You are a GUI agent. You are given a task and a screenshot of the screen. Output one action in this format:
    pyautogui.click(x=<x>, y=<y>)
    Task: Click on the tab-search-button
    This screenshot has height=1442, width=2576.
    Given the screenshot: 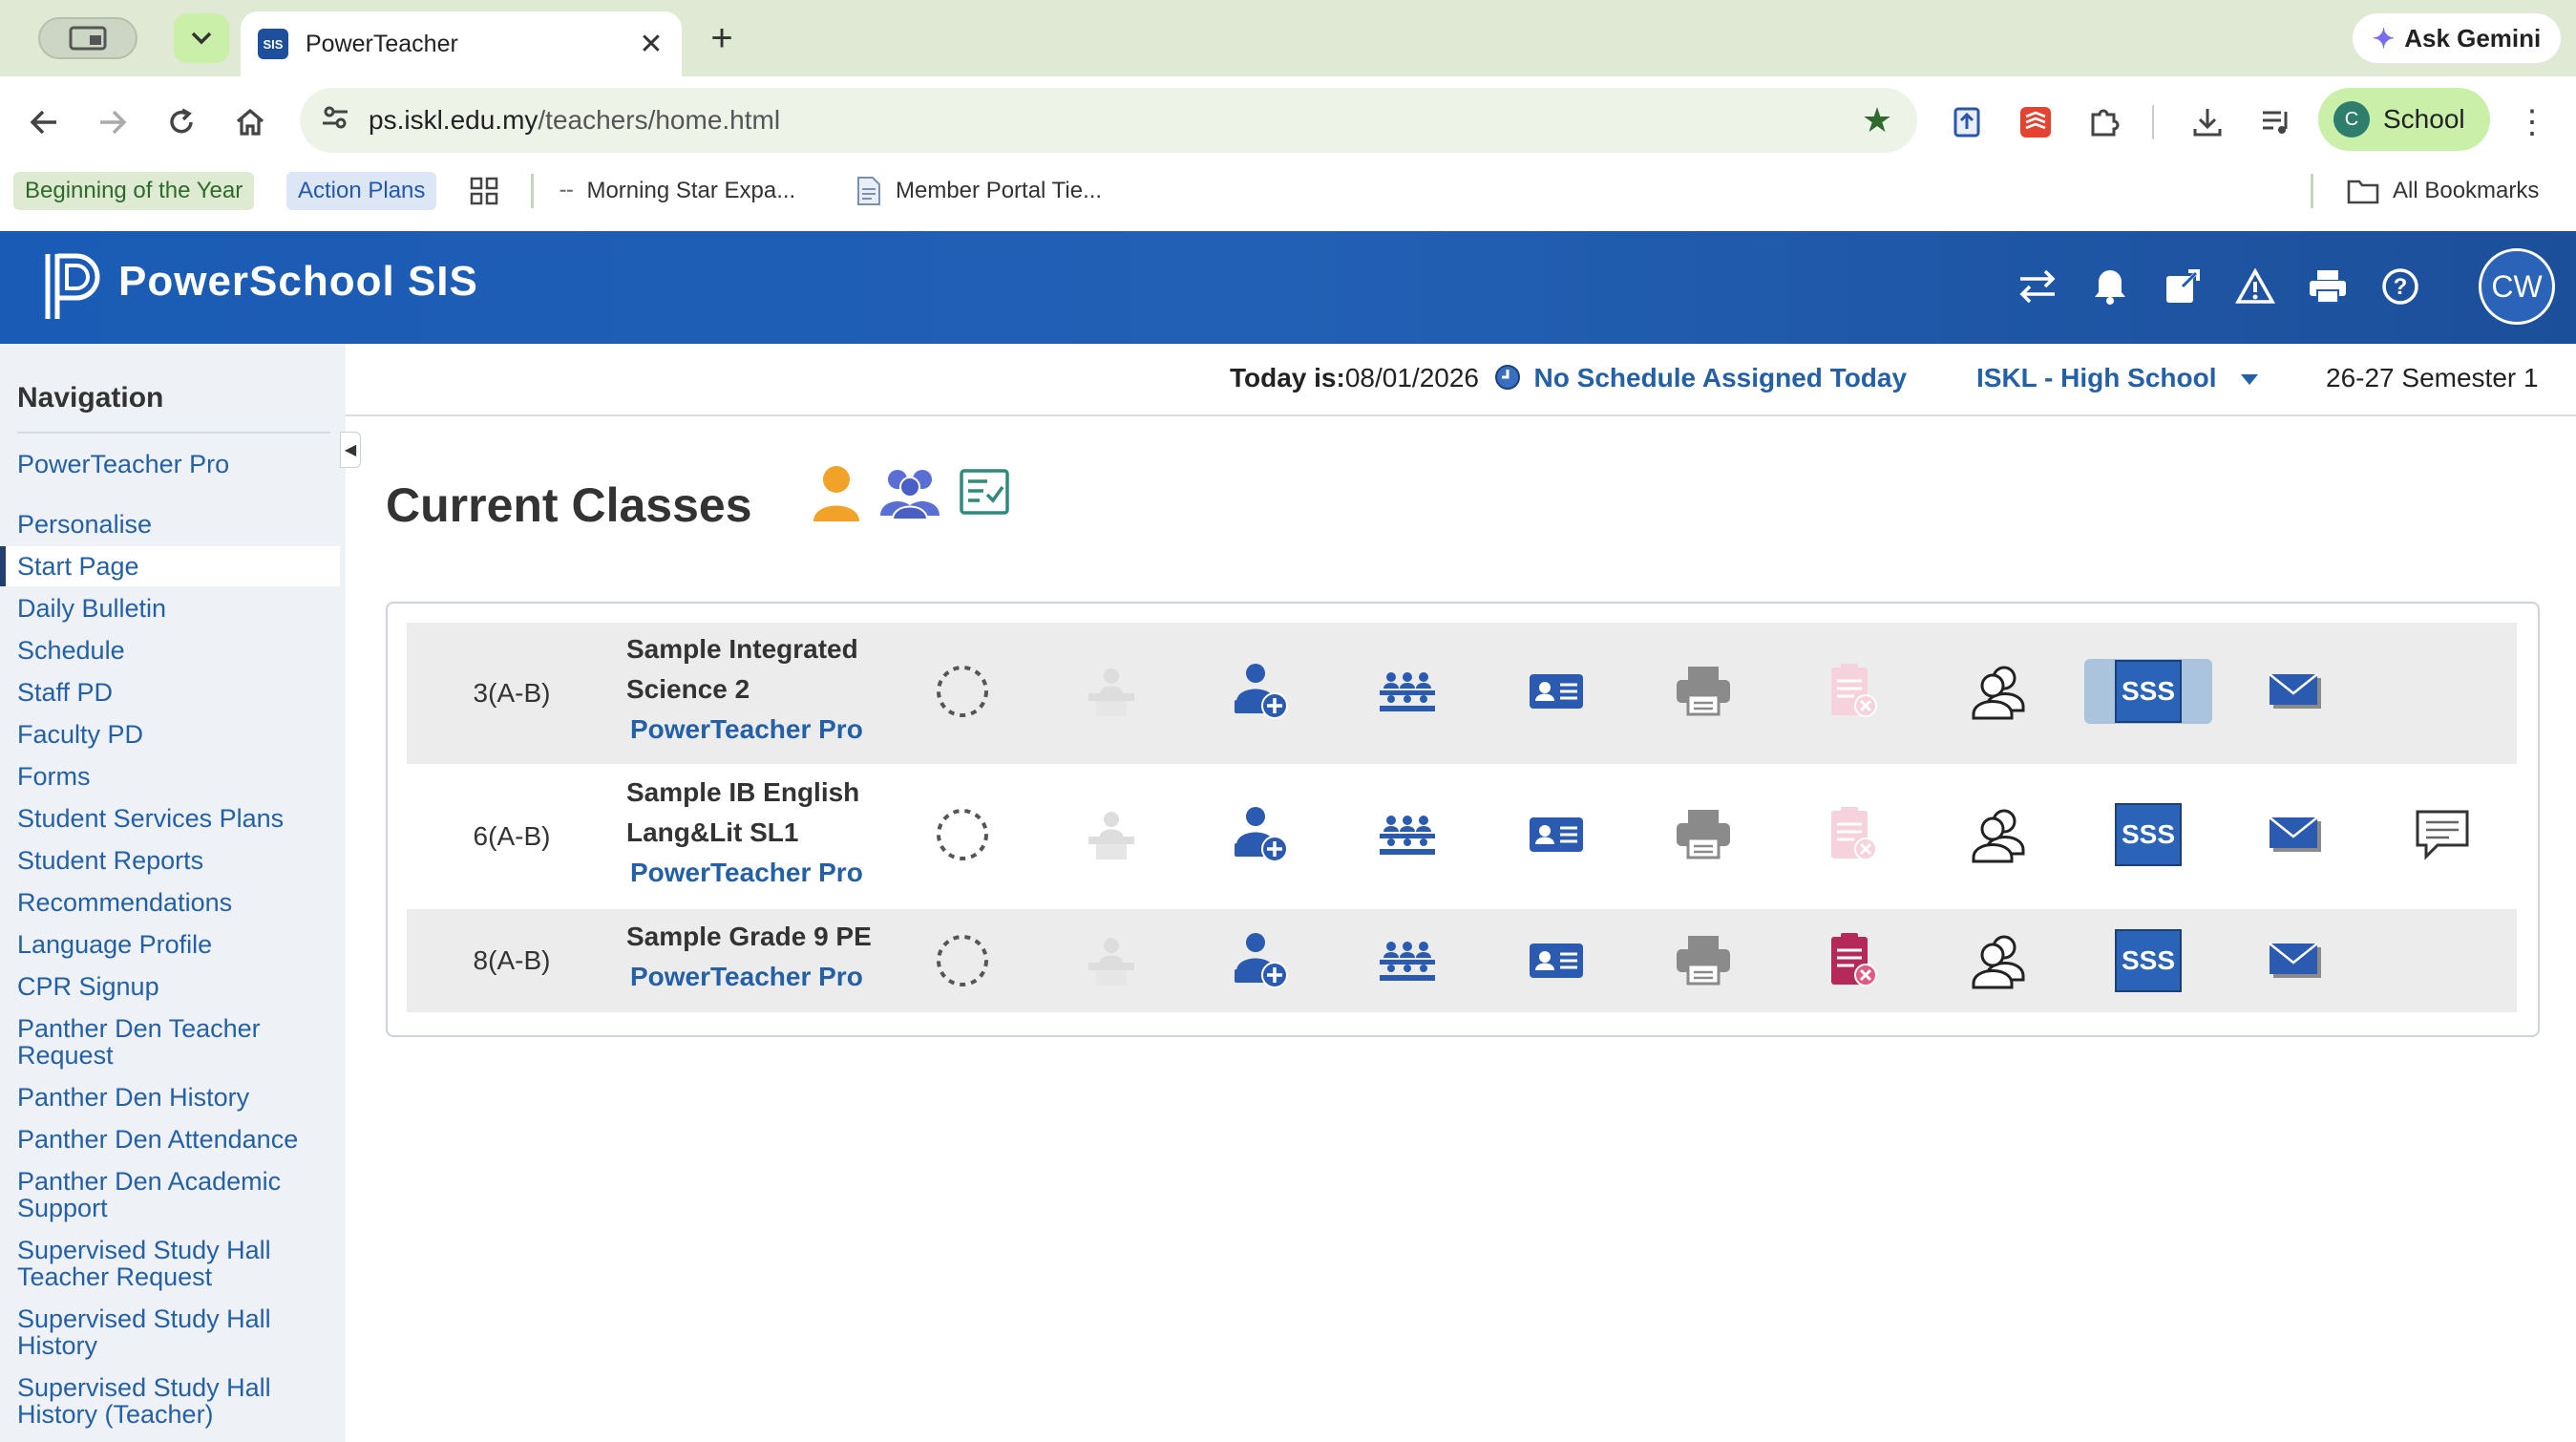 What is the action you would take?
    pyautogui.click(x=201, y=38)
    